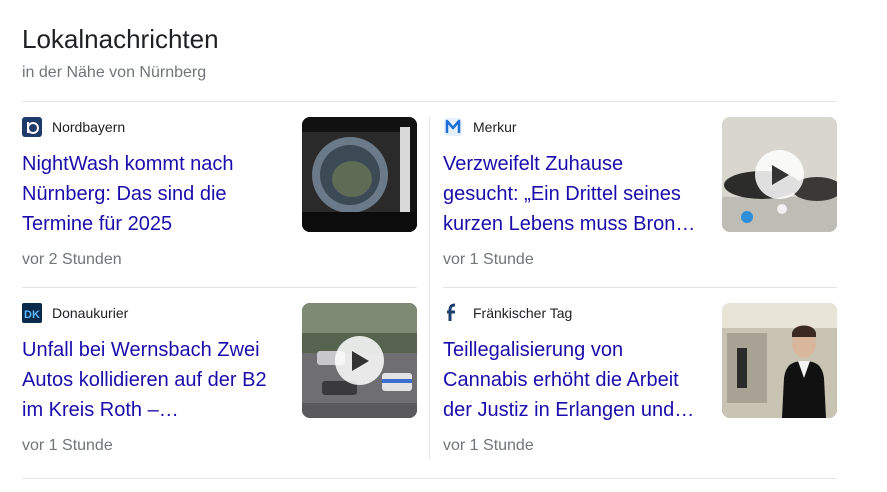 The height and width of the screenshot is (492, 887). I want to click on divider-top, so click(429, 101).